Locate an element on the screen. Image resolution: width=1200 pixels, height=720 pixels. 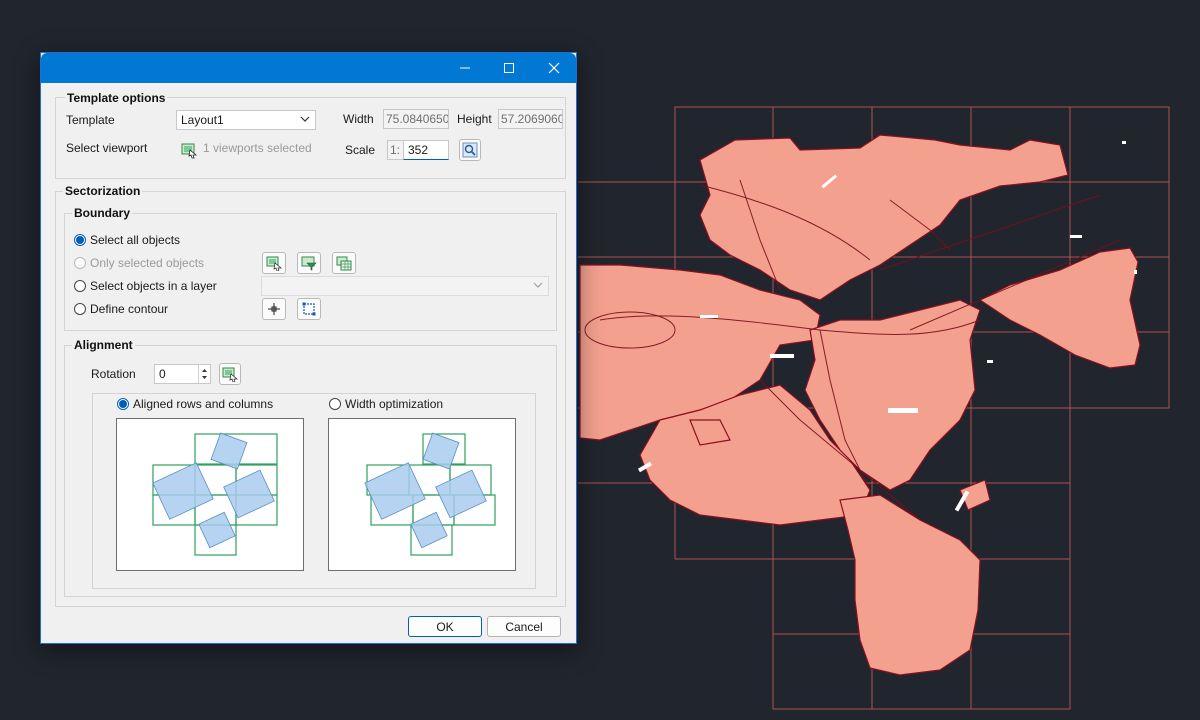
zoom-preview-button is located at coordinates (470, 150).